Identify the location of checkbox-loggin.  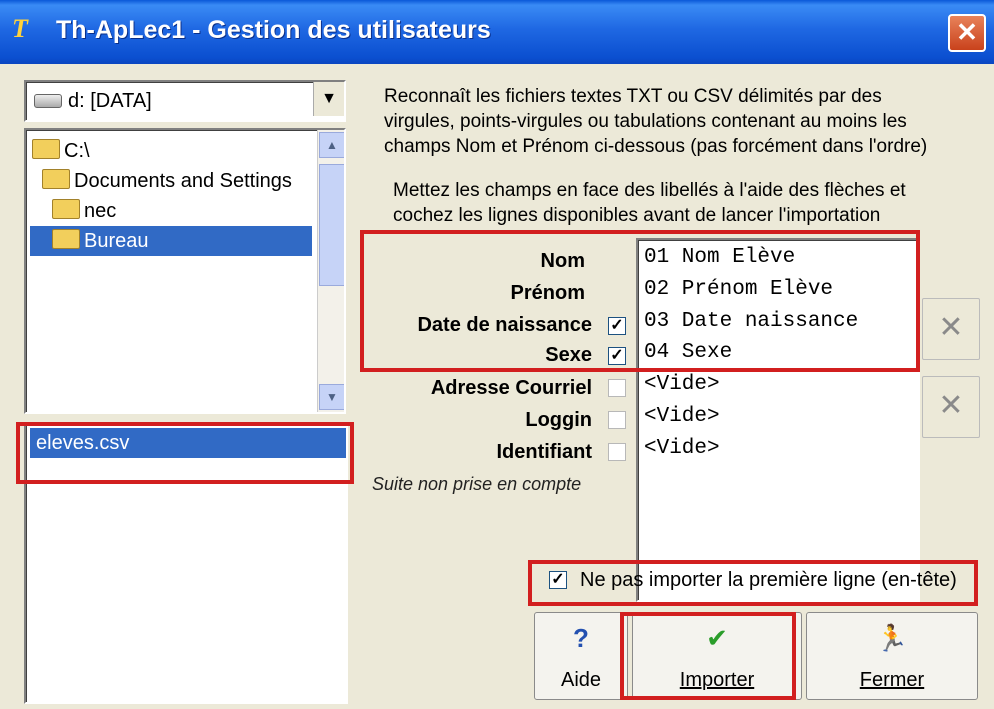
(617, 420).